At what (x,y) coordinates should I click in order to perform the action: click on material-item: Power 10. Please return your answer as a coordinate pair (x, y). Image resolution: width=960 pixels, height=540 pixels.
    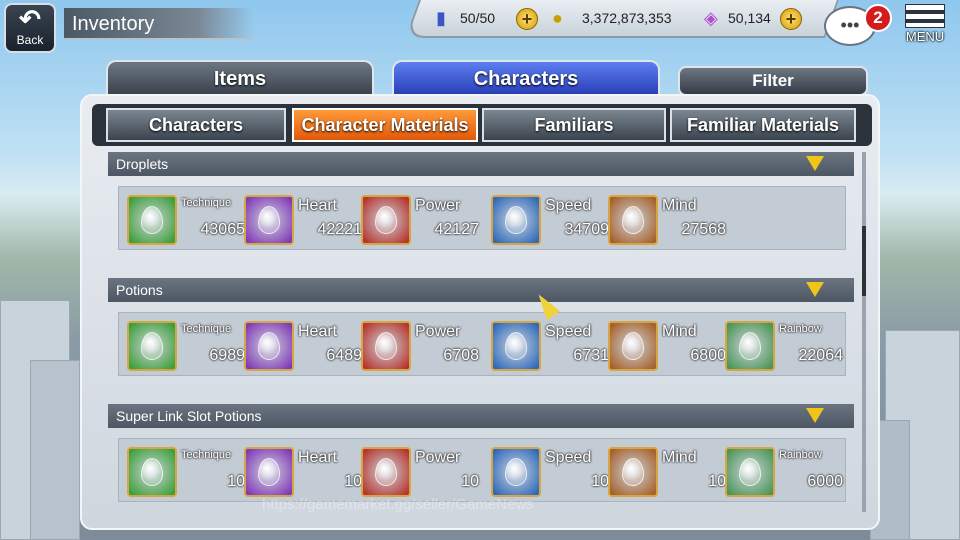
    Looking at the image, I should click on (420, 472).